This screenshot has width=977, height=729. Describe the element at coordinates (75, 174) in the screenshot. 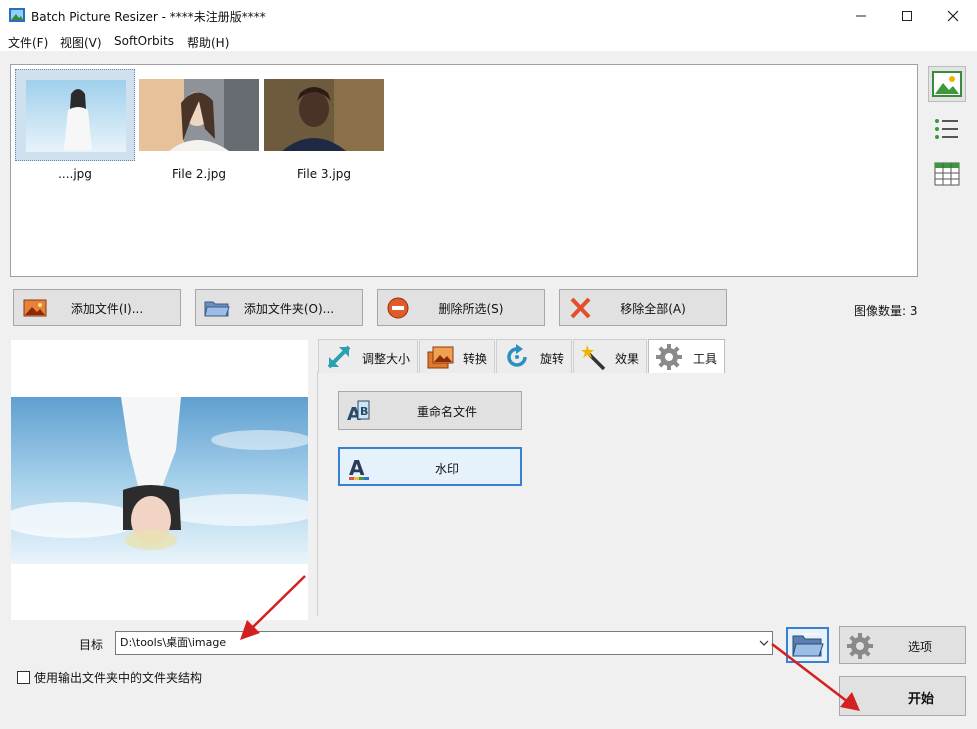

I see `thumbnail-1-label: ....jpg` at that location.